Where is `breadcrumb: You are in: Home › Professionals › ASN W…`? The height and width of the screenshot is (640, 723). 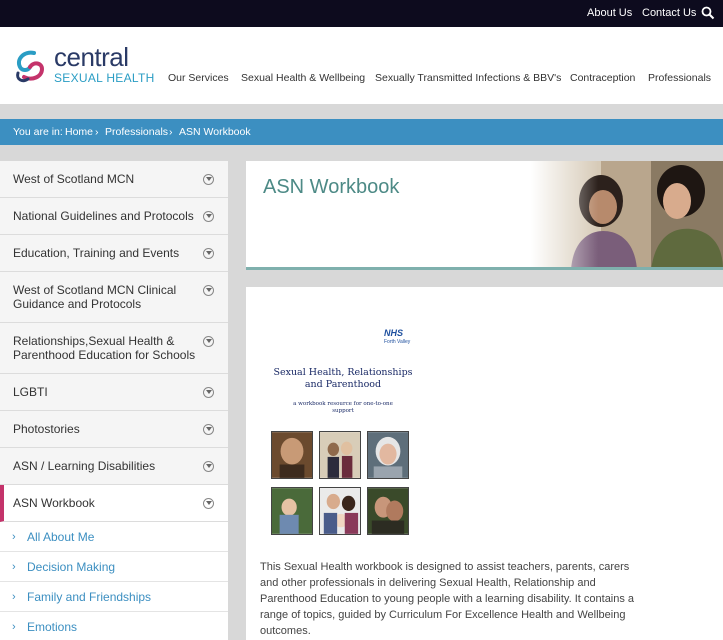 breadcrumb: You are in: Home › Professionals › ASN W… is located at coordinates (361, 132).